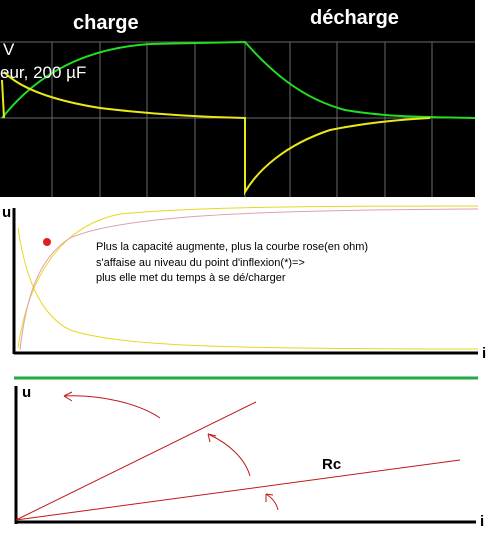  I want to click on steep-line, so click(136, 461).